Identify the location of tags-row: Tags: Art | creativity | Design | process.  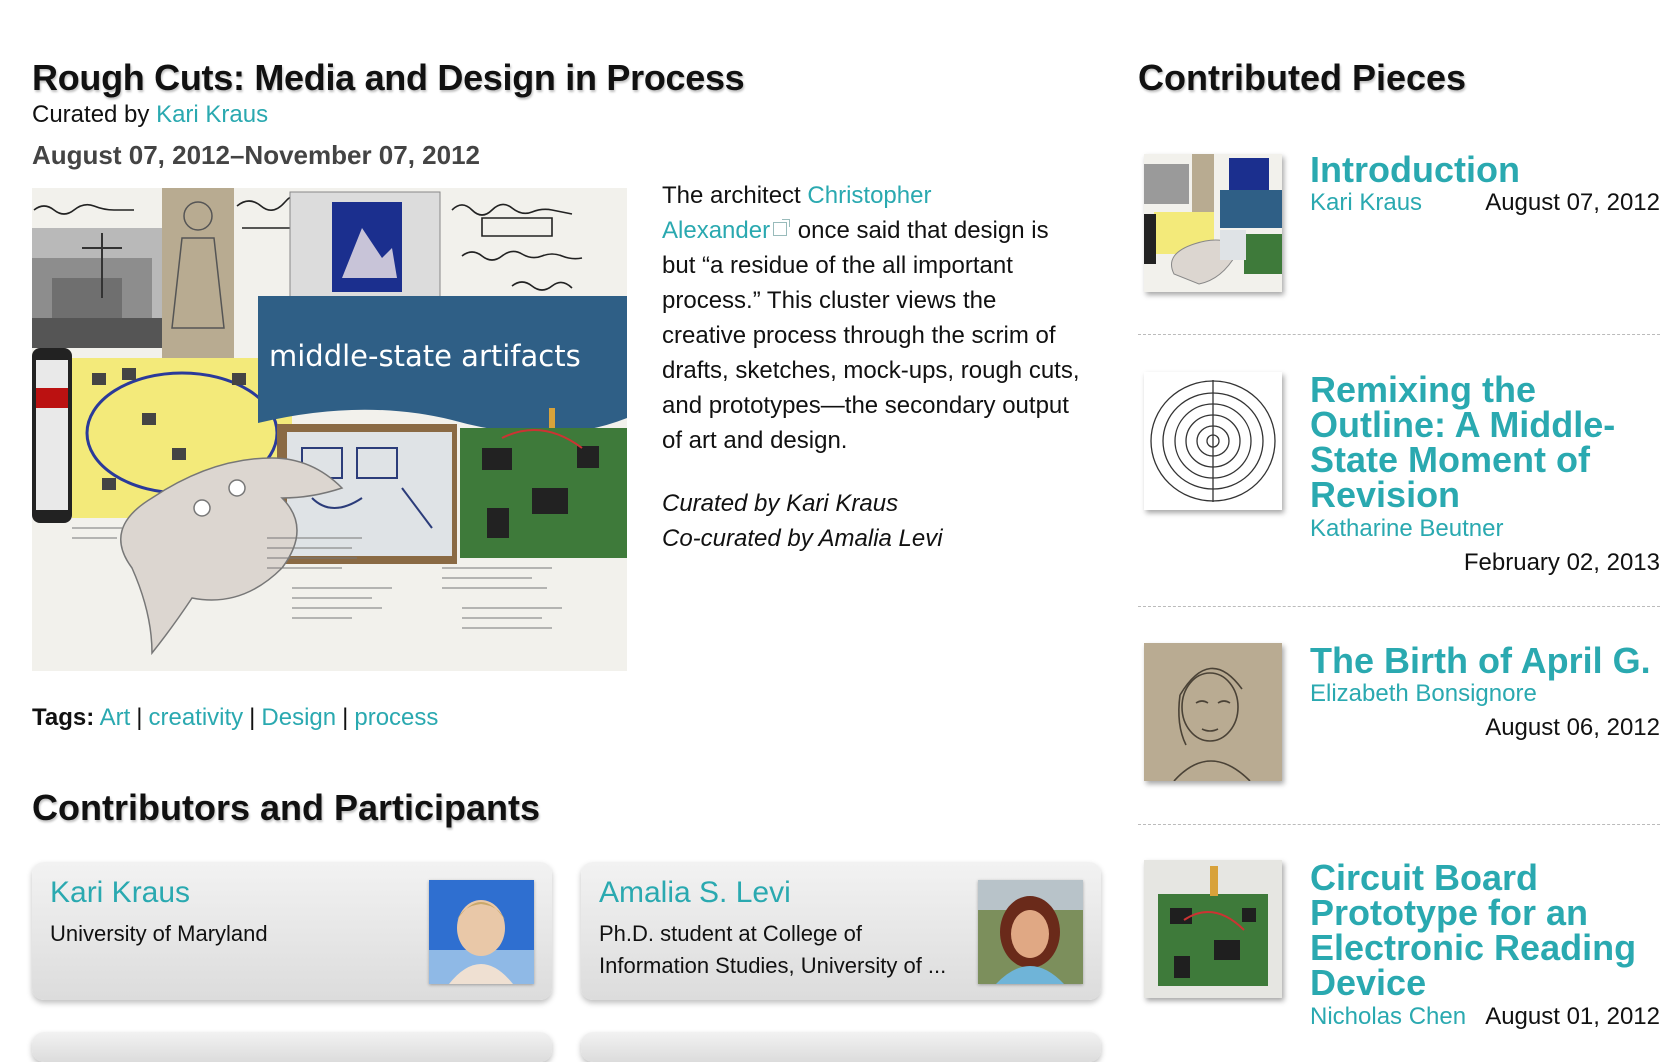
(235, 718).